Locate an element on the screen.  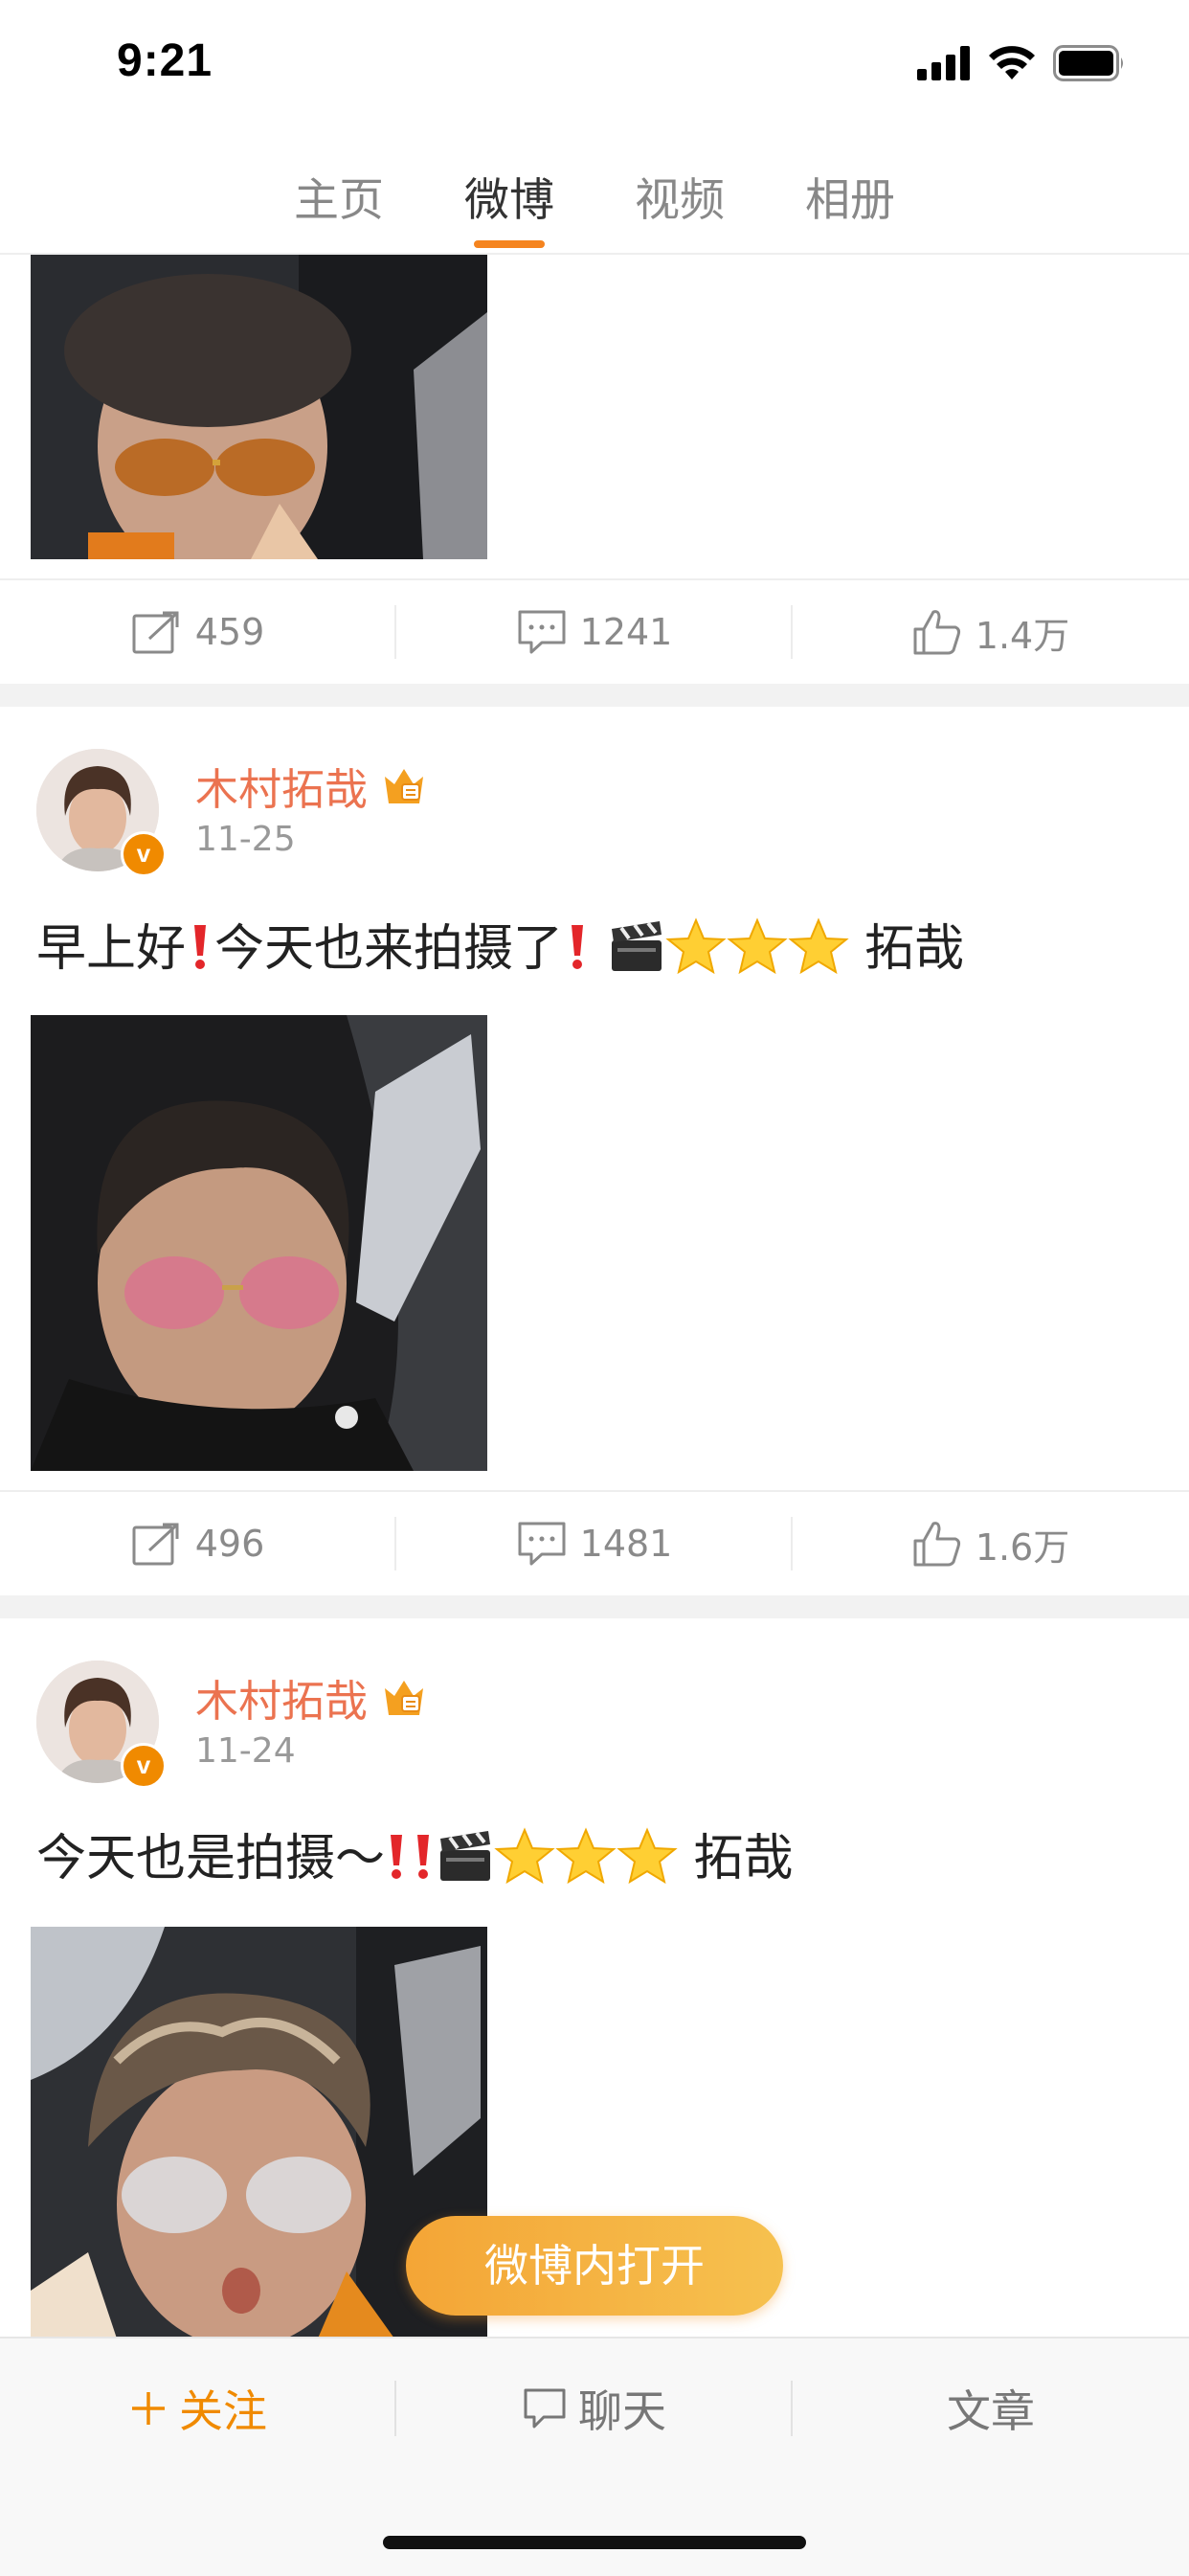
chat-label: 聊天 is located at coordinates (622, 2411).